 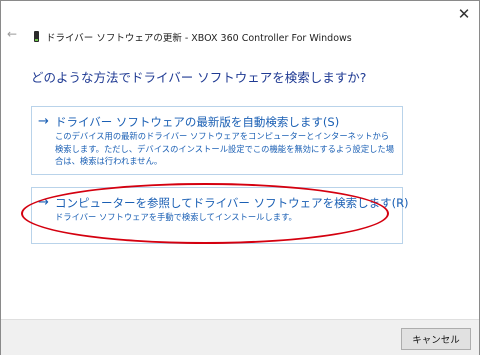 What do you see at coordinates (43, 121) in the screenshot?
I see `arrow-right-icon: →` at bounding box center [43, 121].